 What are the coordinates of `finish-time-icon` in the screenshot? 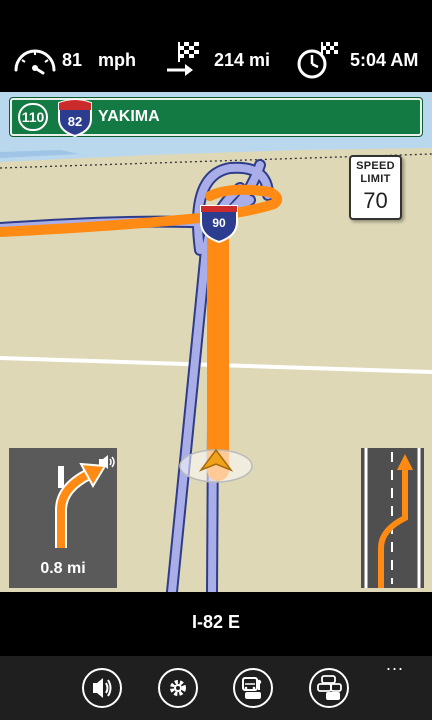 It's located at (317, 60).